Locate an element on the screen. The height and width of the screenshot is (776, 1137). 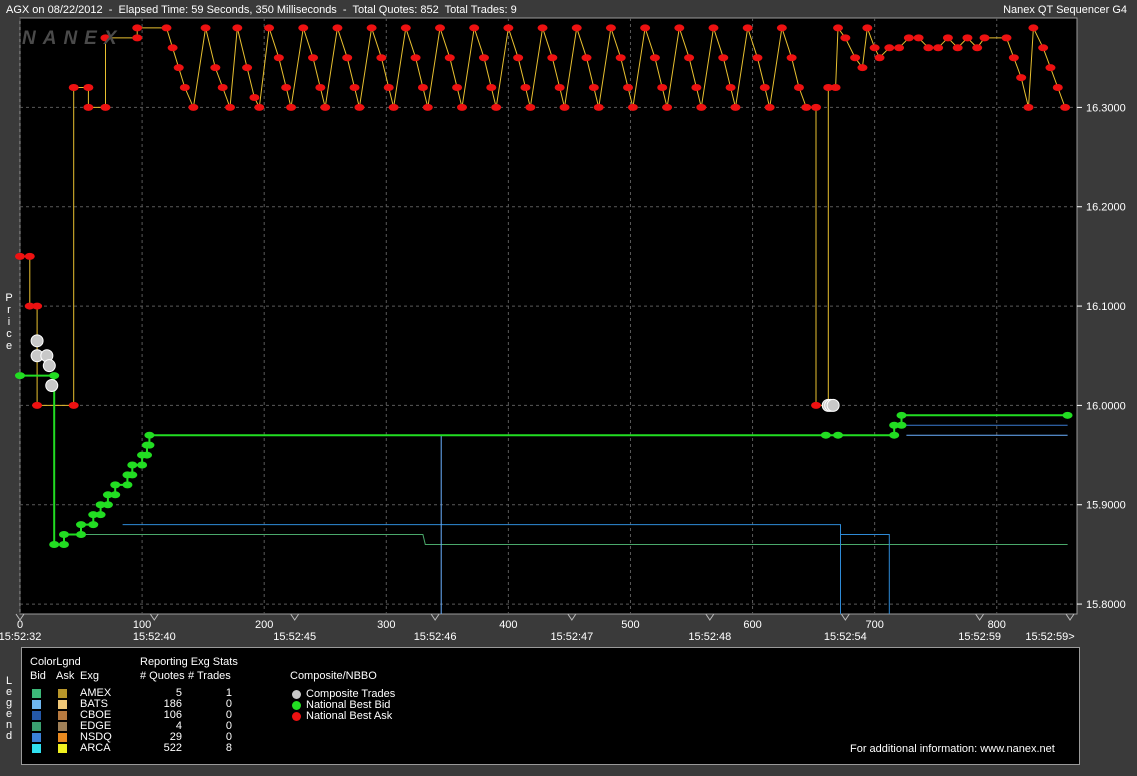
time-label: 15:52:45 is located at coordinates (294, 635).